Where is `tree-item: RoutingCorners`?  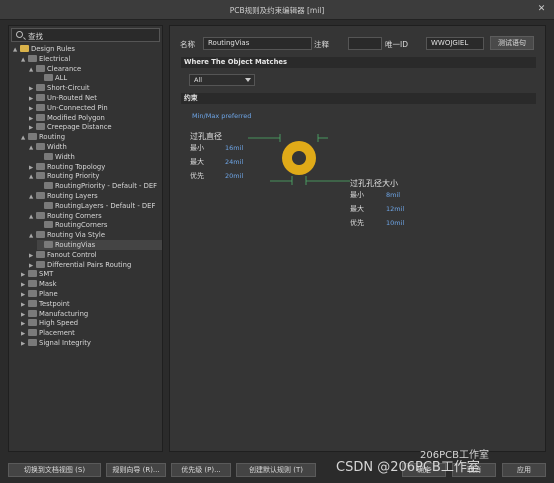 tree-item: RoutingCorners is located at coordinates (99, 225).